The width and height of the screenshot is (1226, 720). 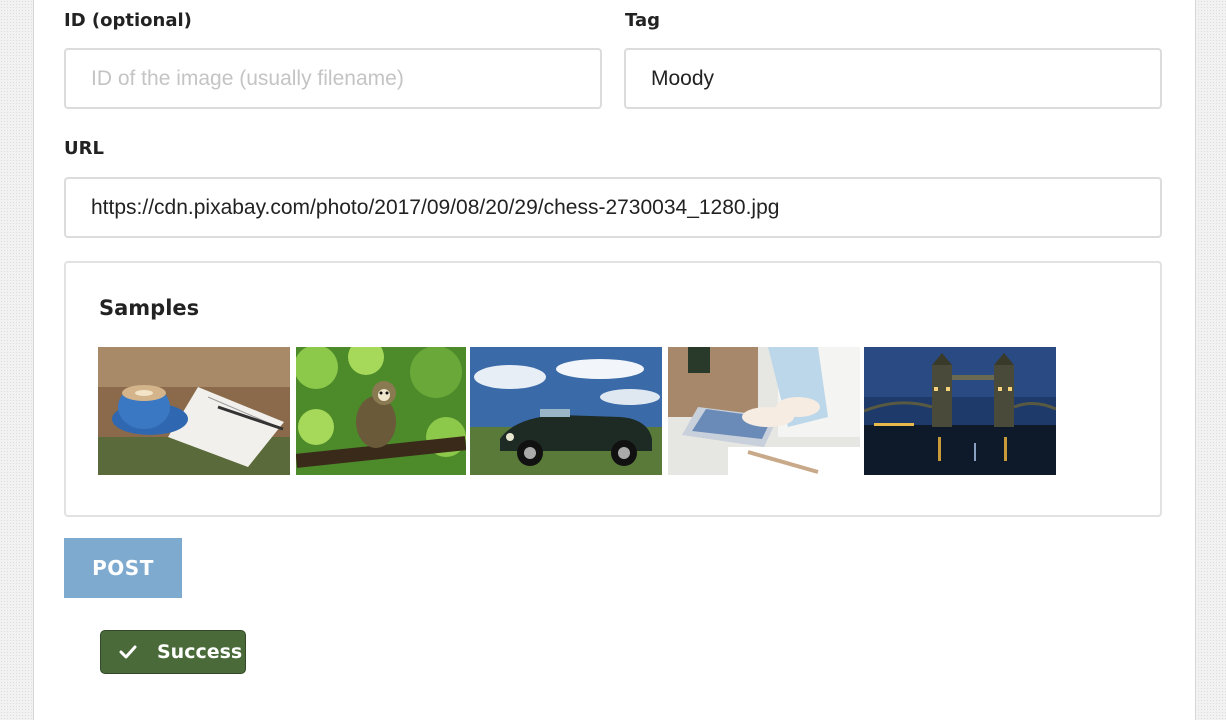 What do you see at coordinates (333, 78) in the screenshot?
I see `id-input` at bounding box center [333, 78].